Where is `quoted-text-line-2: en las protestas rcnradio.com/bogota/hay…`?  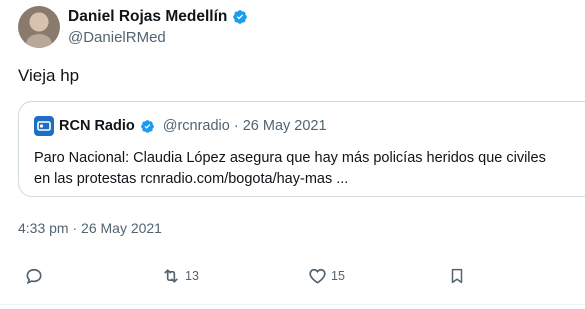 quoted-text-line-2: en las protestas rcnradio.com/bogota/hay… is located at coordinates (191, 179).